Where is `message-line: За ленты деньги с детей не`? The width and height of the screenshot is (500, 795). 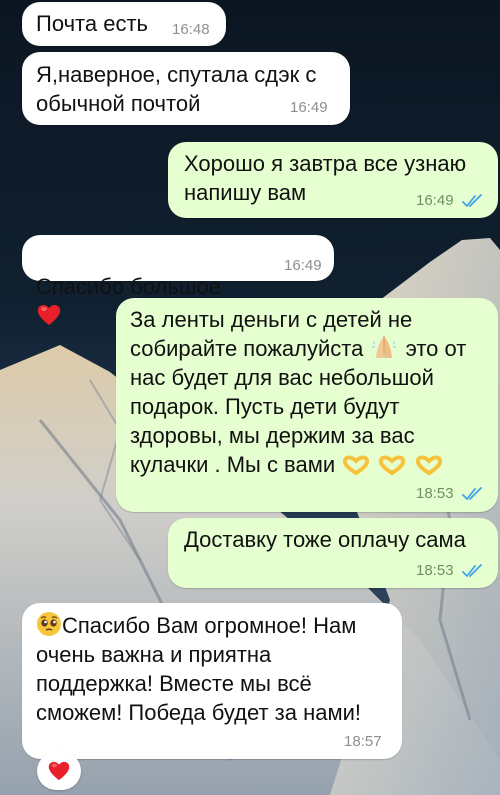 message-line: За ленты деньги с детей не is located at coordinates (271, 319).